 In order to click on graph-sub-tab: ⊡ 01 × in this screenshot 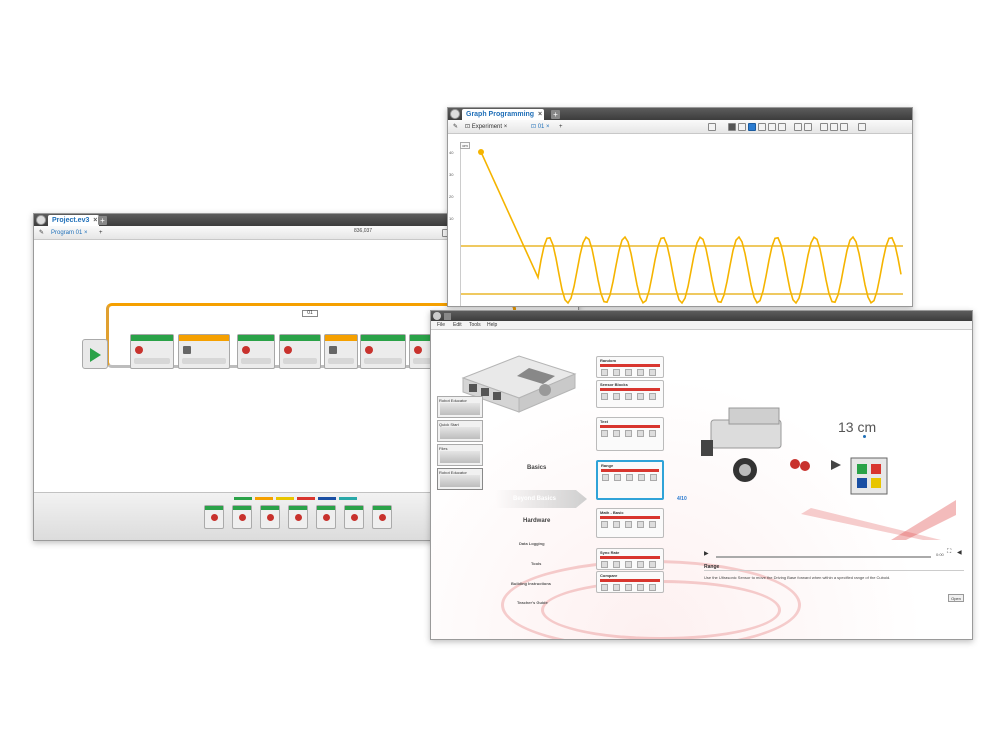, I will do `click(540, 127)`.